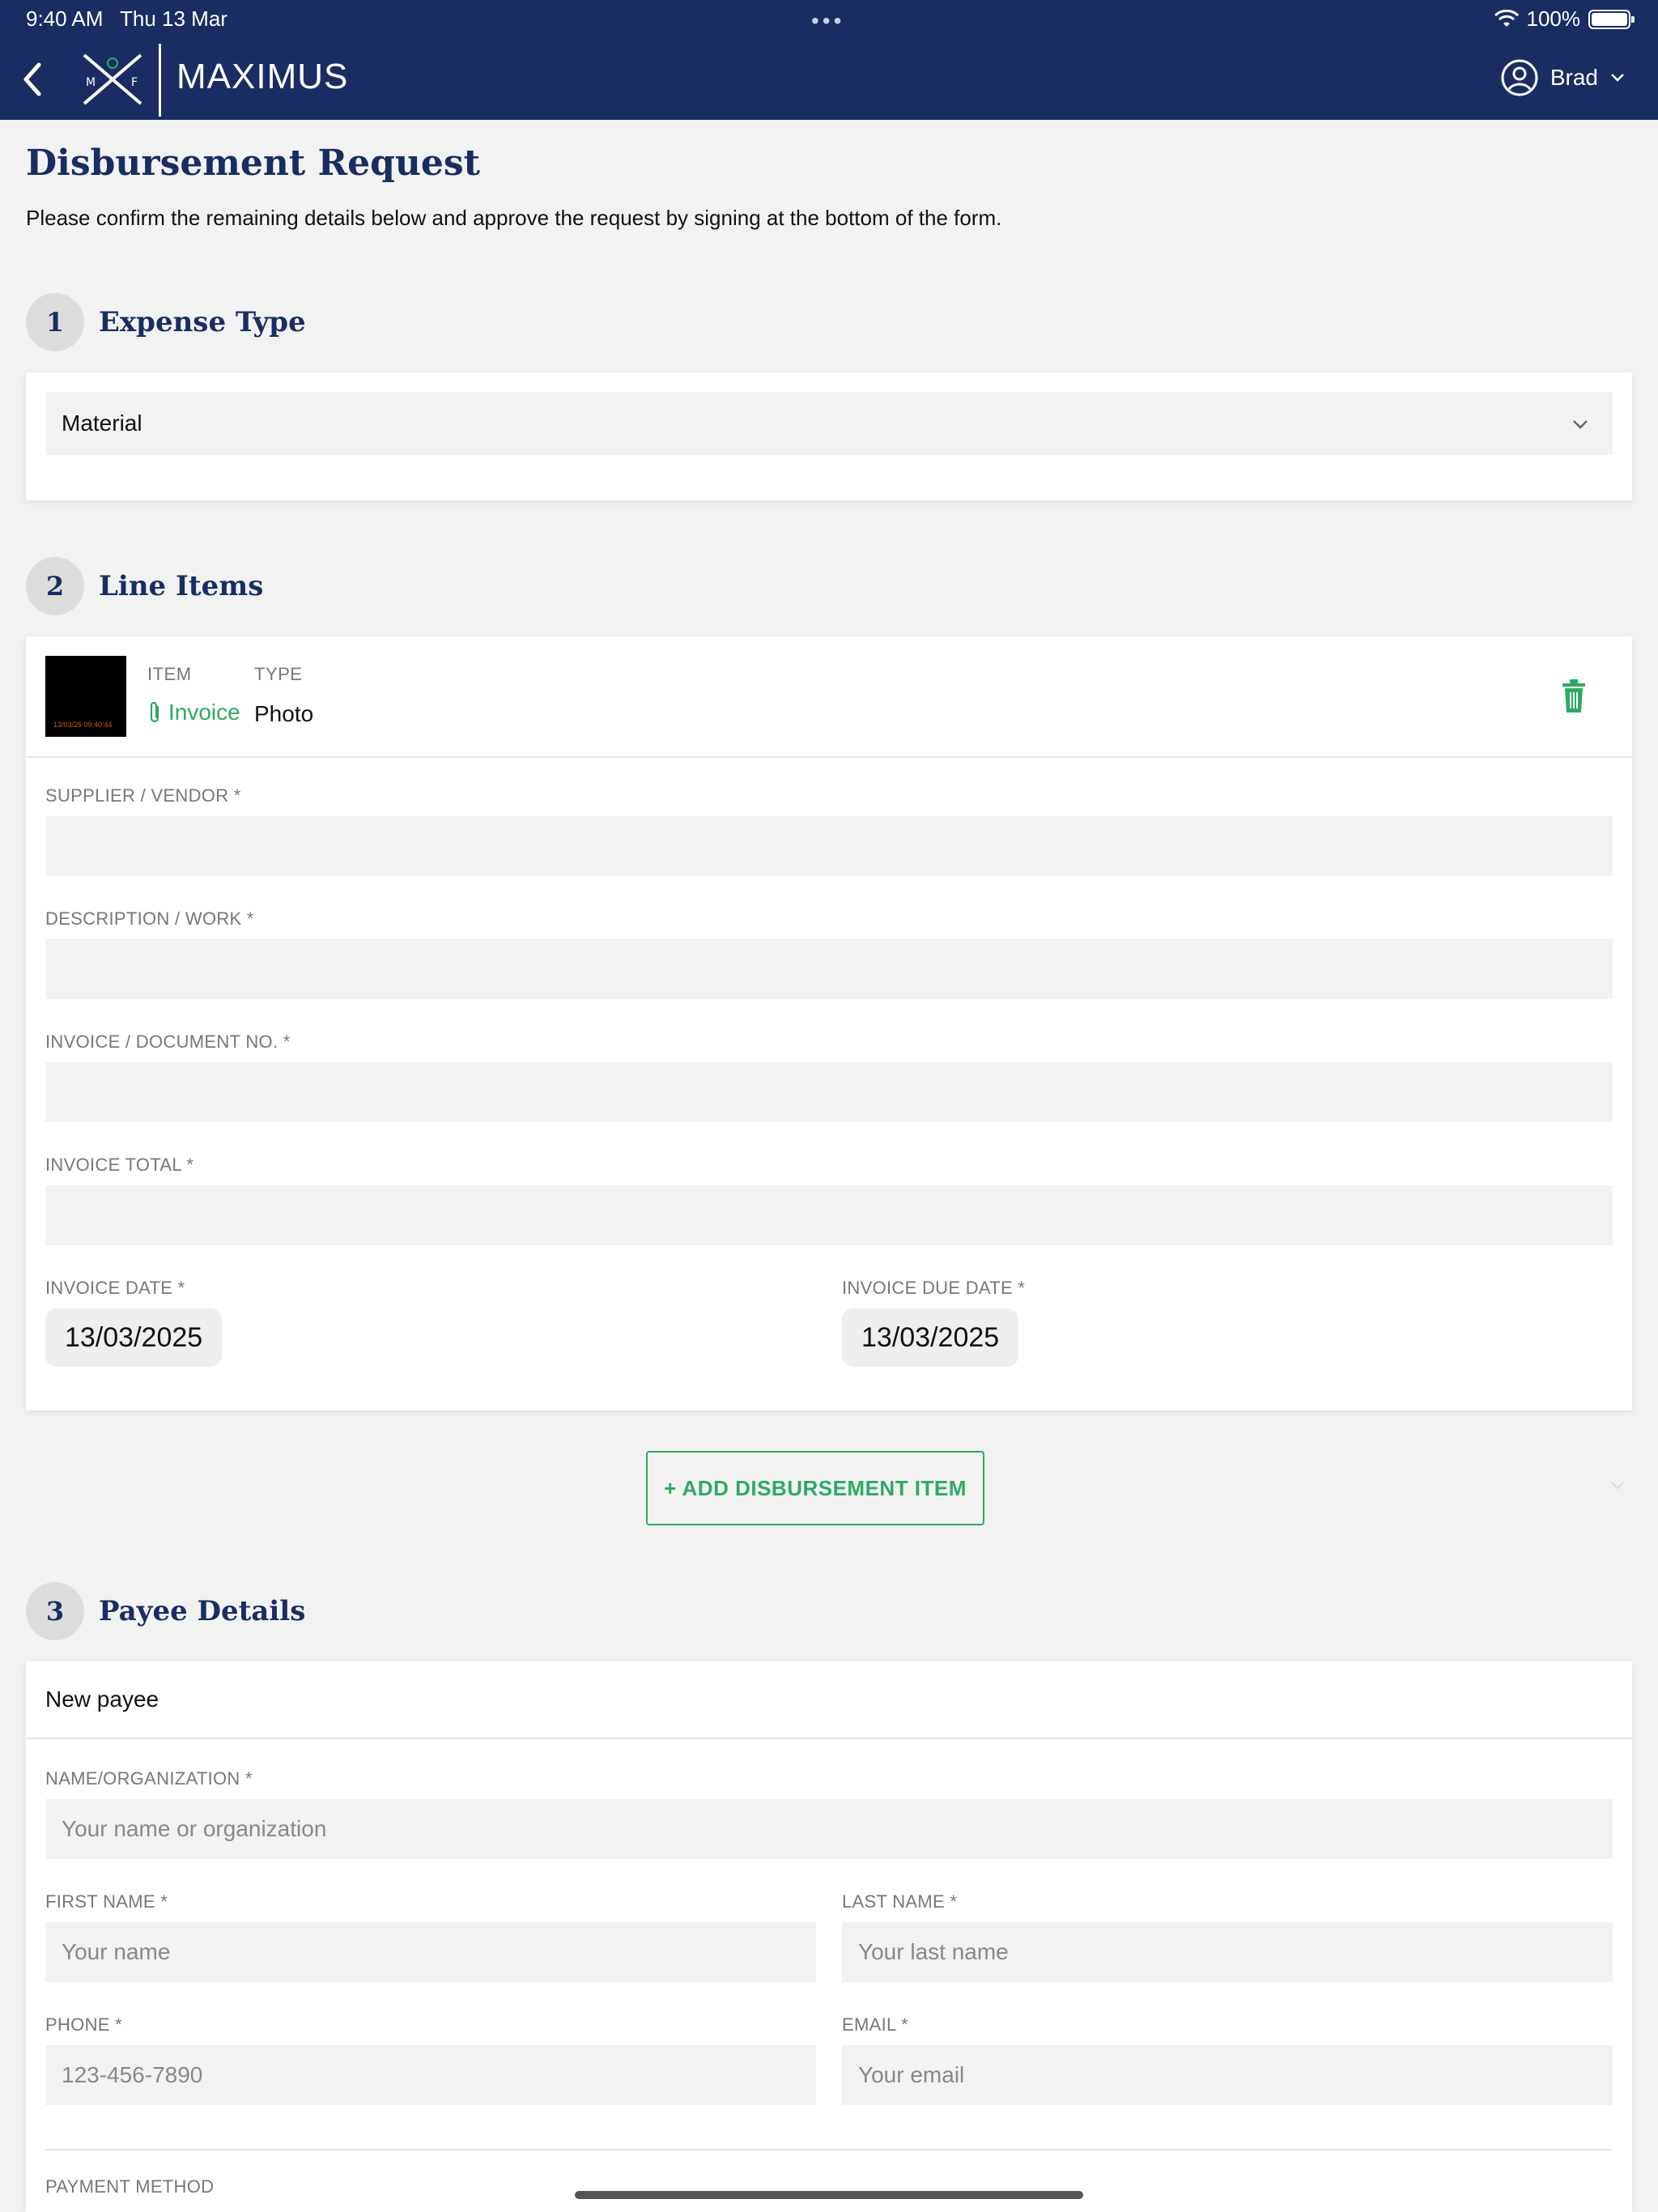 This screenshot has width=1658, height=2212. Describe the element at coordinates (253, 163) in the screenshot. I see `page-title: Disbursement Request` at that location.